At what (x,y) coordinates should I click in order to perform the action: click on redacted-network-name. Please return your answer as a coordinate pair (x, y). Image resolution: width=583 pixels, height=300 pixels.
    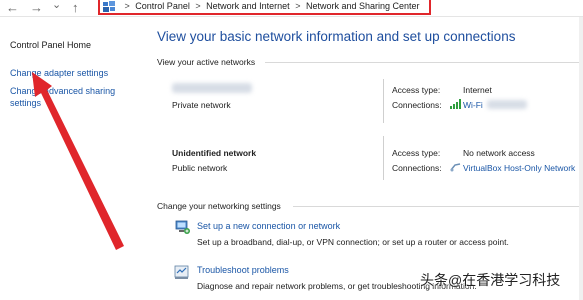
    Looking at the image, I should click on (212, 88).